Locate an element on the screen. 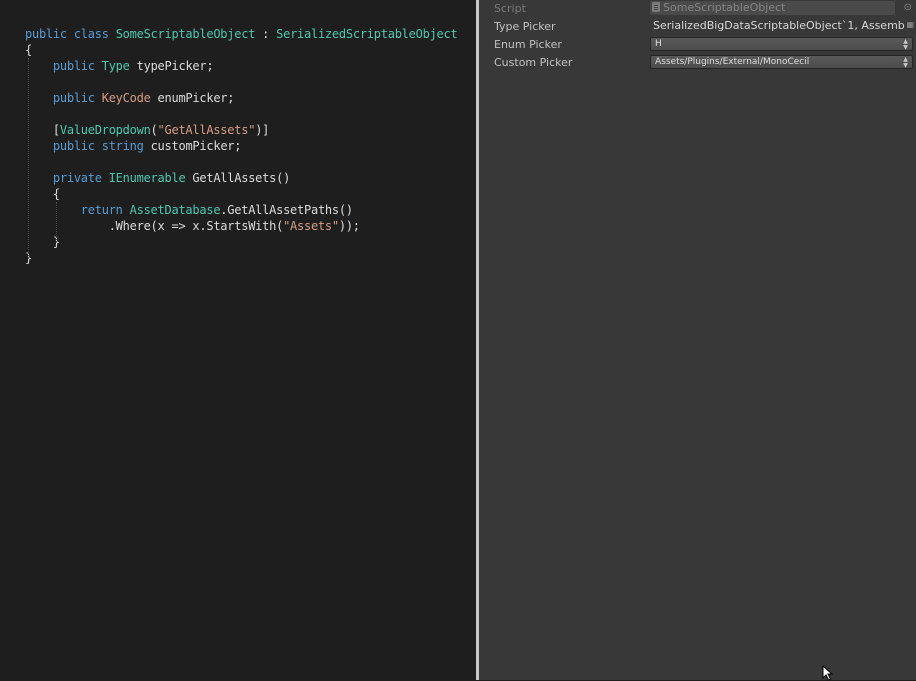  script-label: Script is located at coordinates (510, 8).